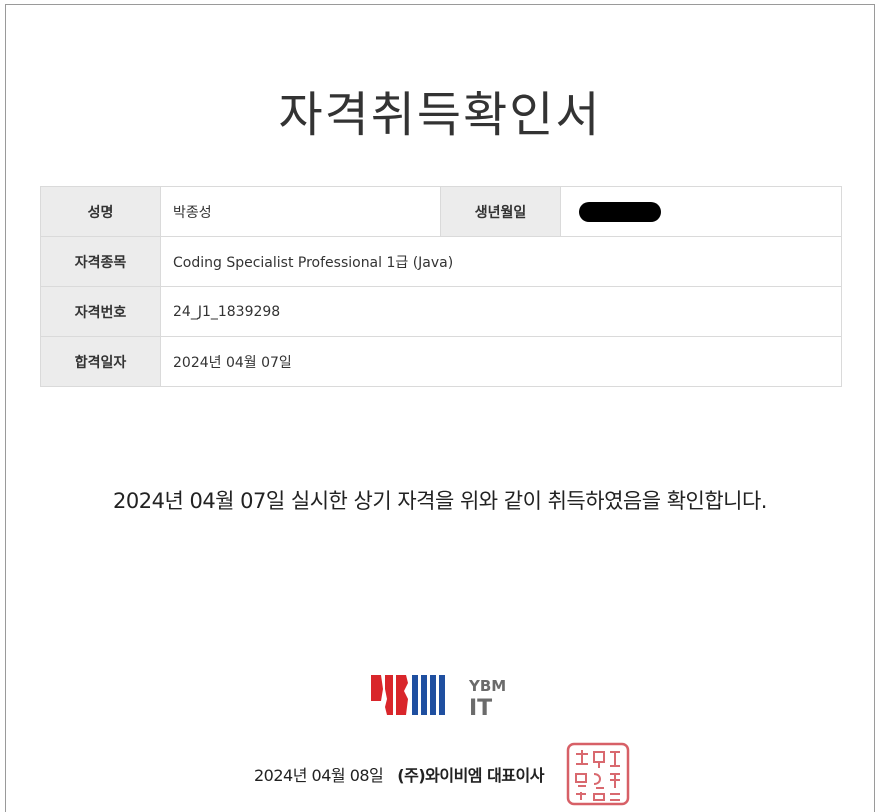  What do you see at coordinates (701, 211) in the screenshot?
I see `birth-value` at bounding box center [701, 211].